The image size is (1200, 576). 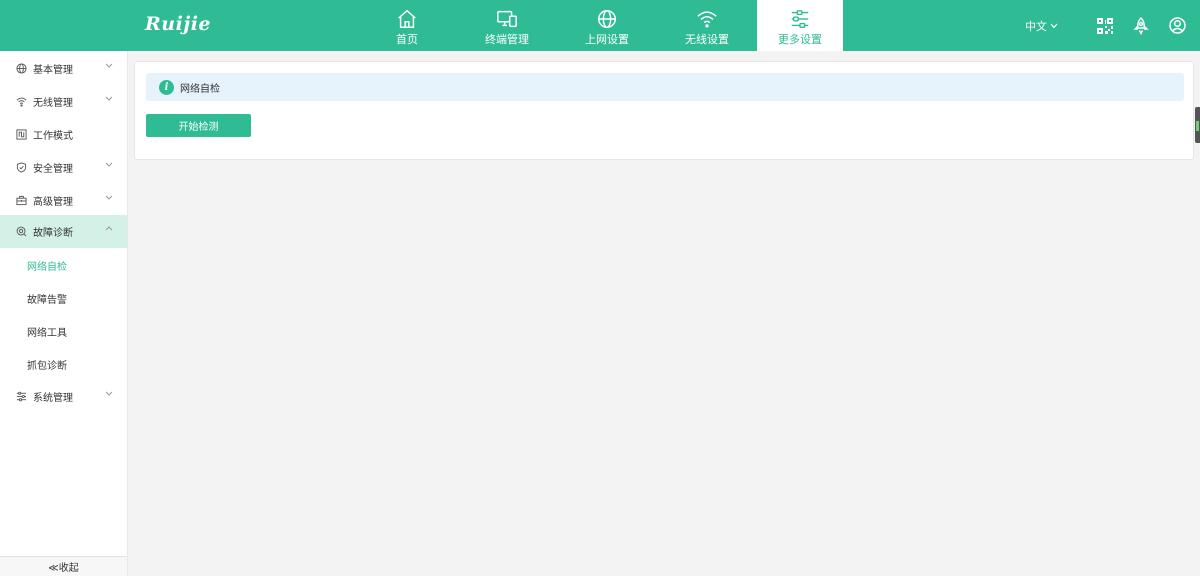 I want to click on sidebar-subitem-fault-alarm: 故障告警, so click(x=63, y=298).